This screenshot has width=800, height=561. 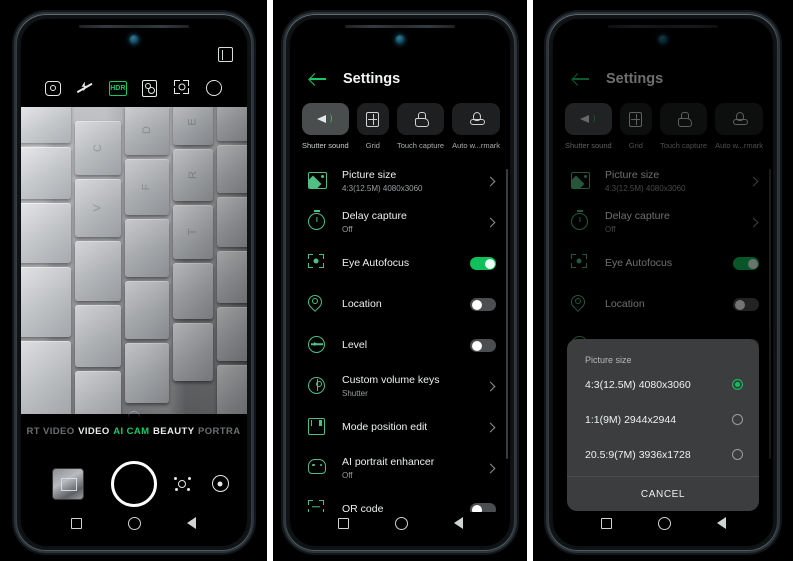 What do you see at coordinates (318, 79) in the screenshot?
I see `back-arrow-icon` at bounding box center [318, 79].